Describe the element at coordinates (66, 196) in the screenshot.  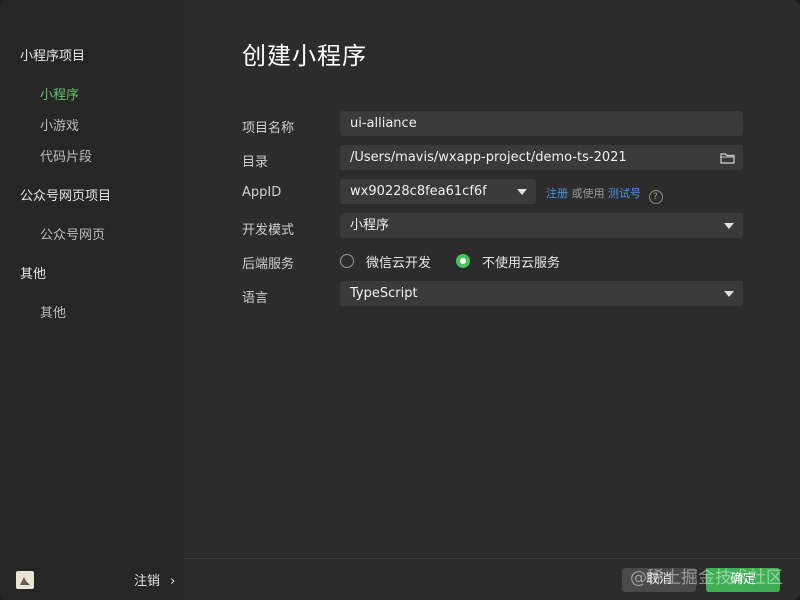
I see `sidebar-section-official-account: 公众号网页项目` at that location.